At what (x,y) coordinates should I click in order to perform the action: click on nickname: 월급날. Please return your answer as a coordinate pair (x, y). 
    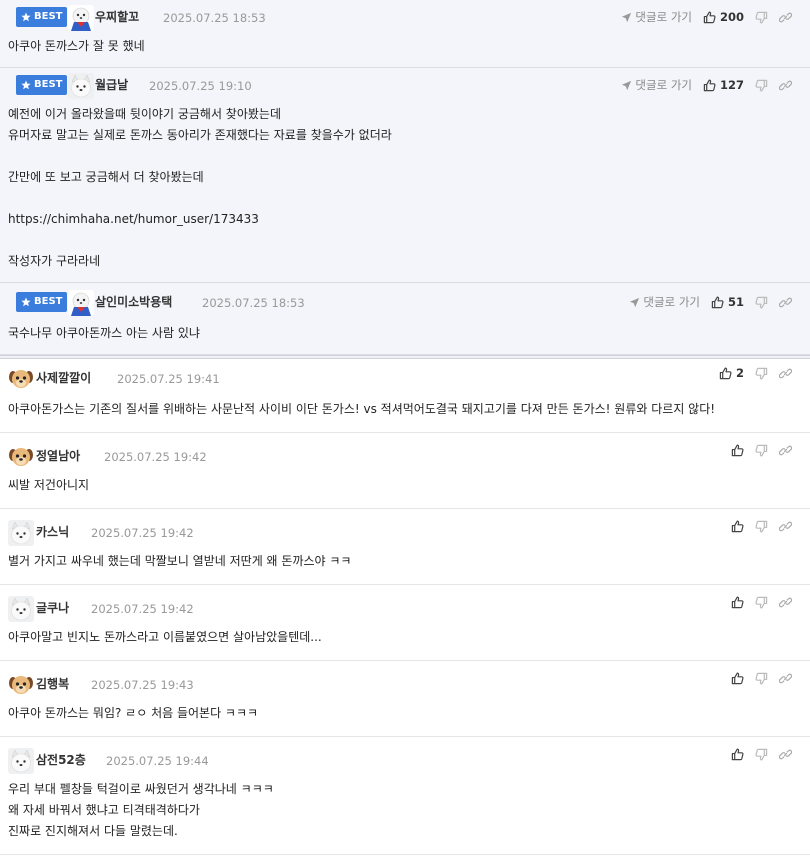
    Looking at the image, I should click on (111, 85).